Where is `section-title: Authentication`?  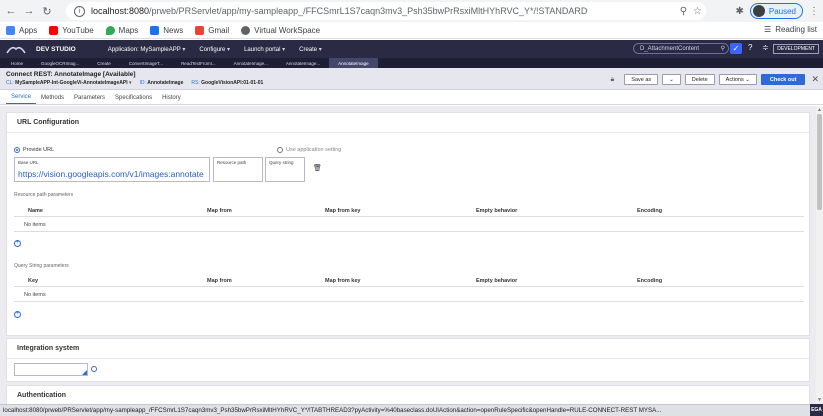
section-title: Authentication is located at coordinates (408, 395).